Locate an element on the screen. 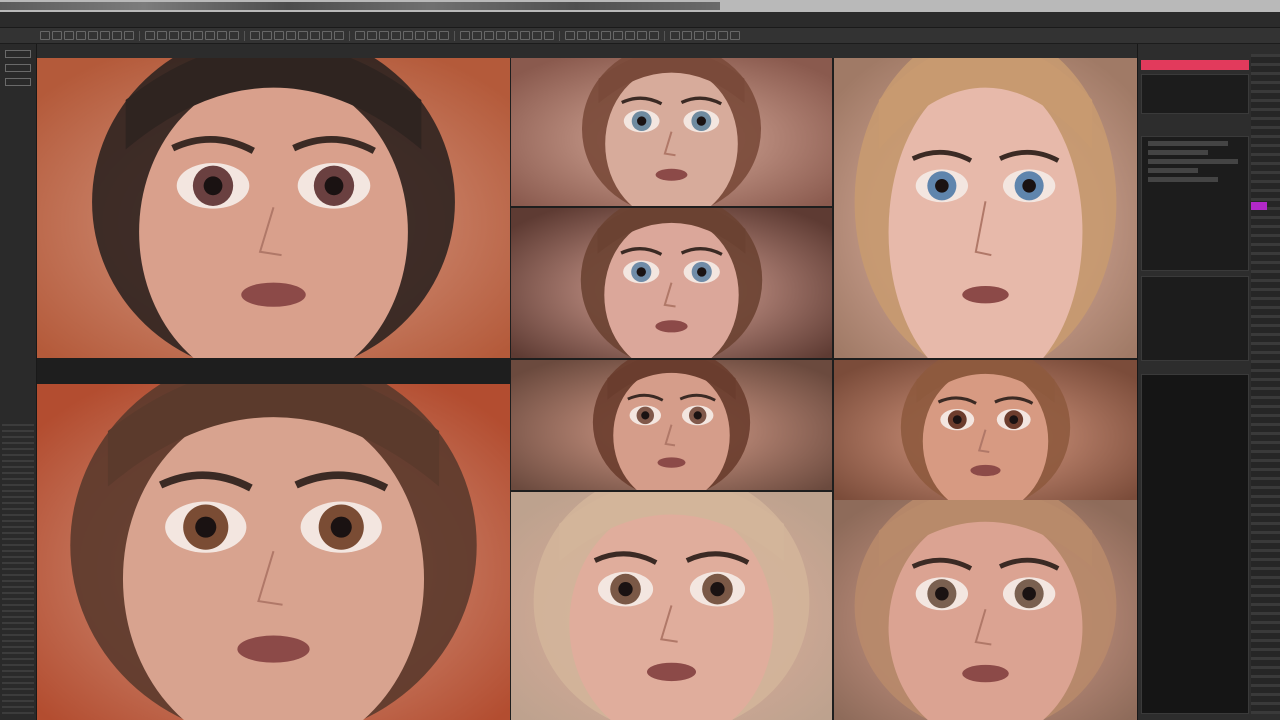  menu-bar is located at coordinates (640, 20).